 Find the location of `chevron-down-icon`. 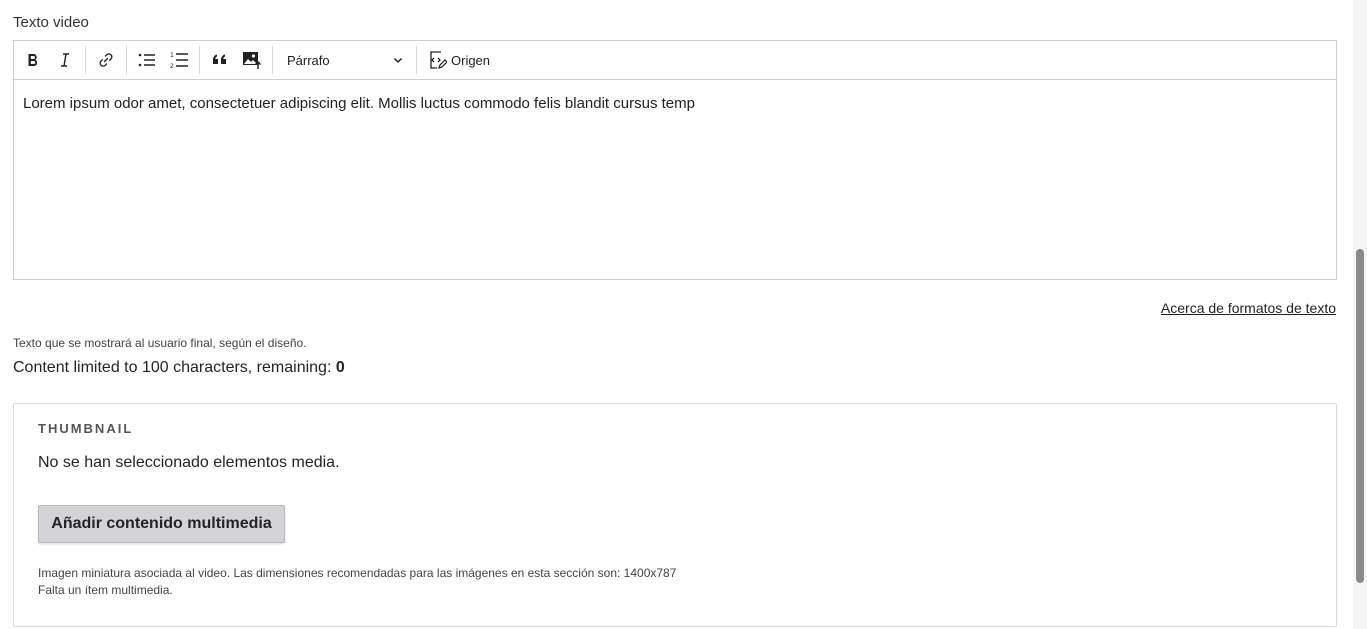

chevron-down-icon is located at coordinates (398, 60).